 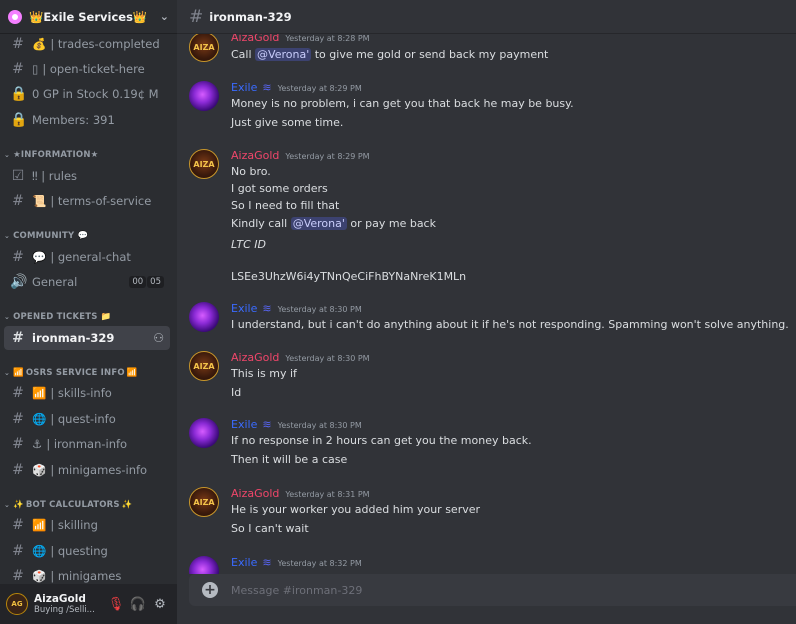 What do you see at coordinates (87, 574) in the screenshot?
I see `channel-minigames: # 🎲 | minigames` at bounding box center [87, 574].